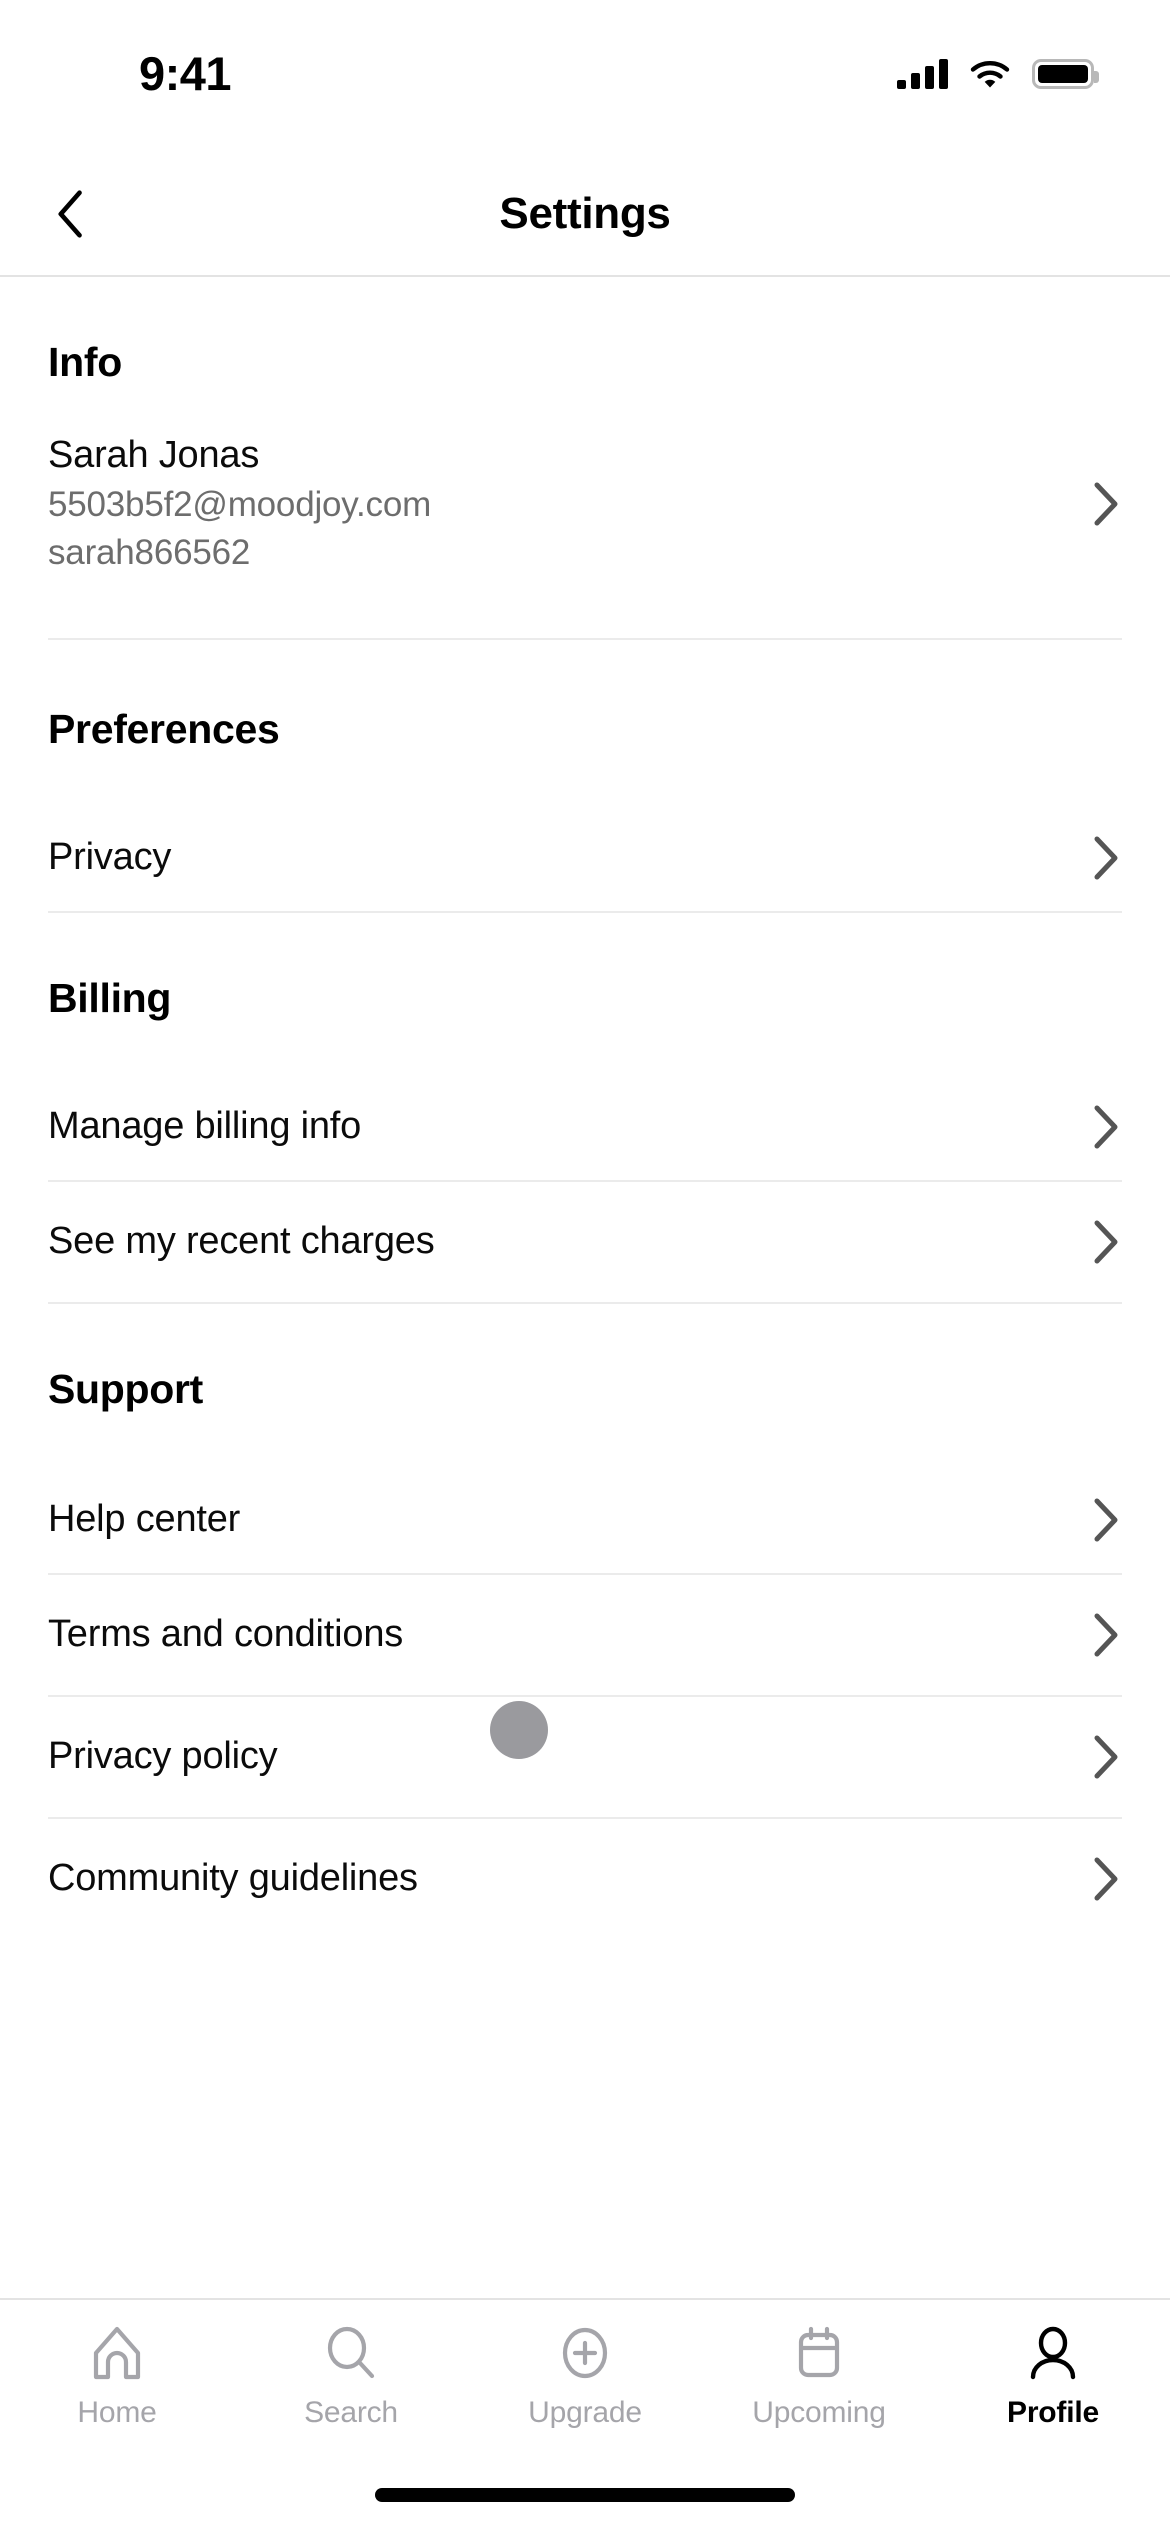 The width and height of the screenshot is (1170, 2532). I want to click on row-label: Privacy policy, so click(163, 1756).